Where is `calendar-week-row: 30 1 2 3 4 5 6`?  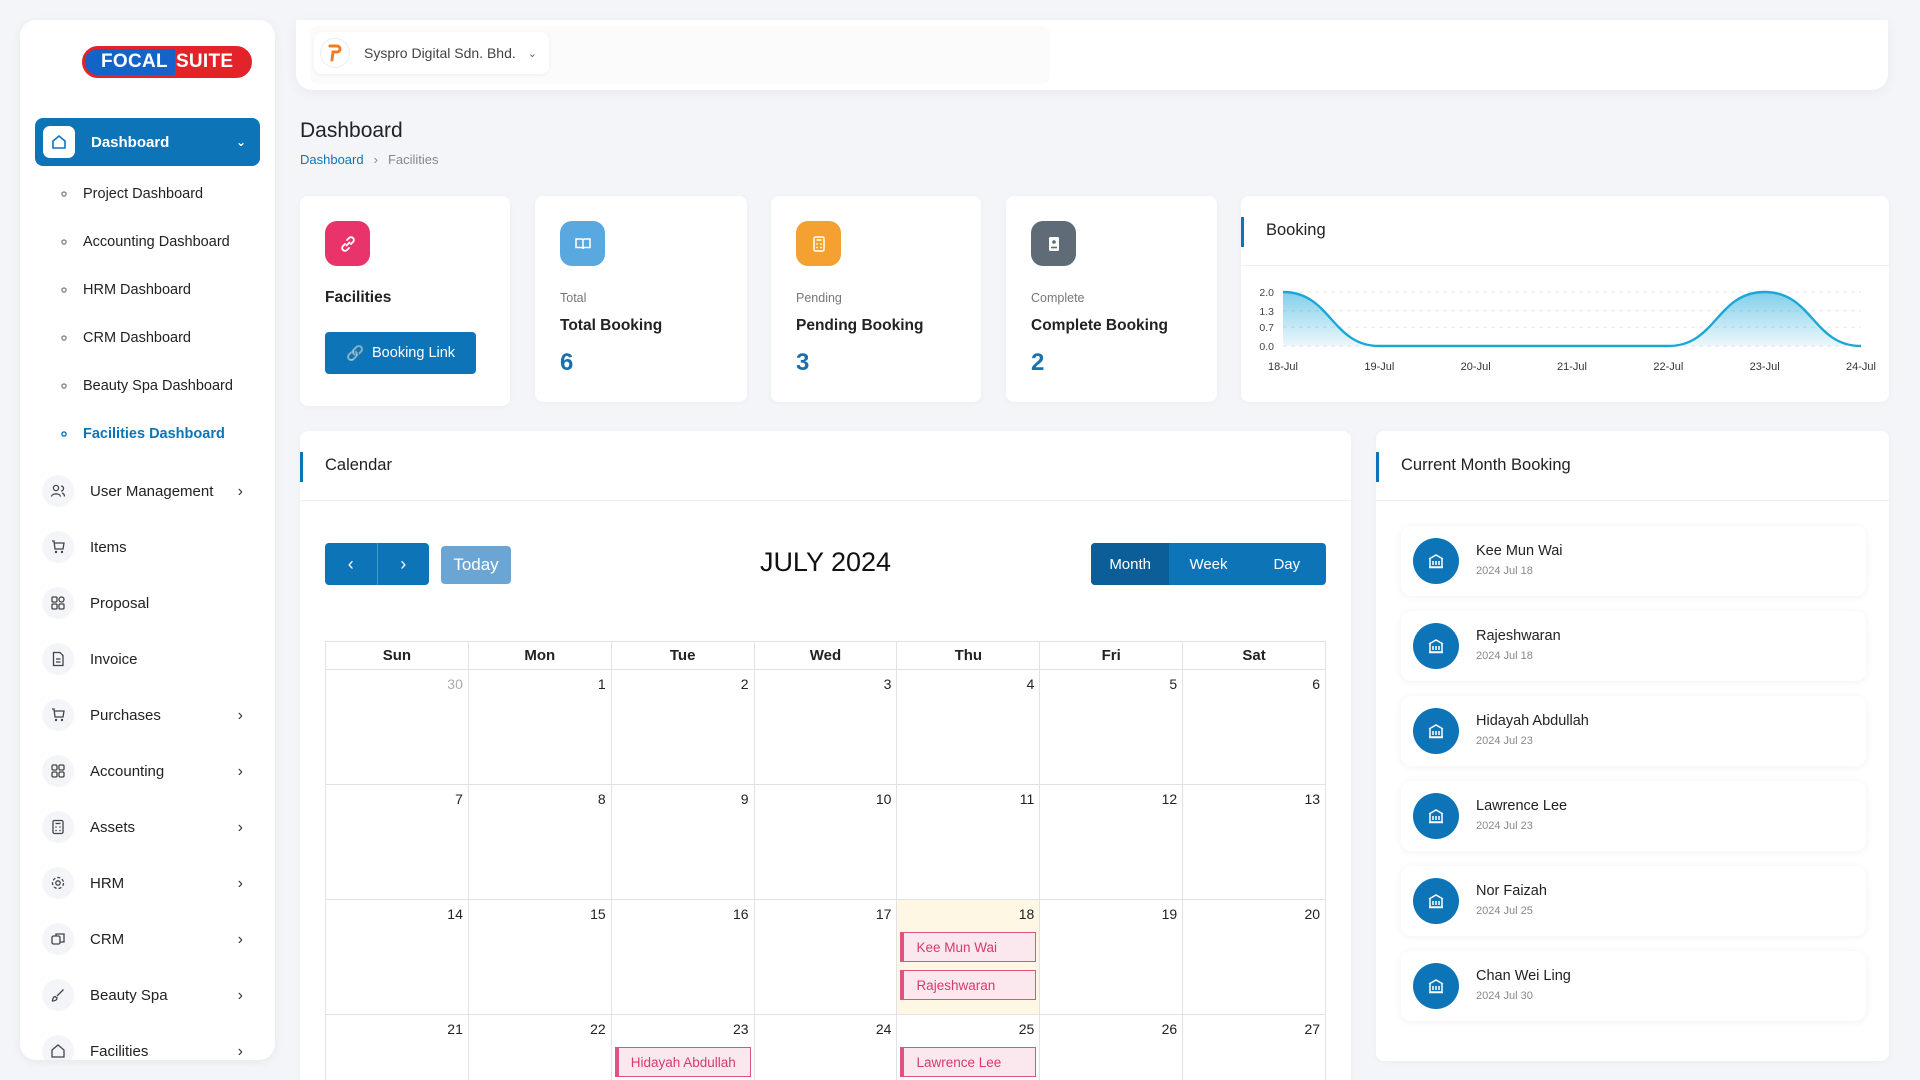
calendar-week-row: 30 1 2 3 4 5 6 is located at coordinates (825, 726).